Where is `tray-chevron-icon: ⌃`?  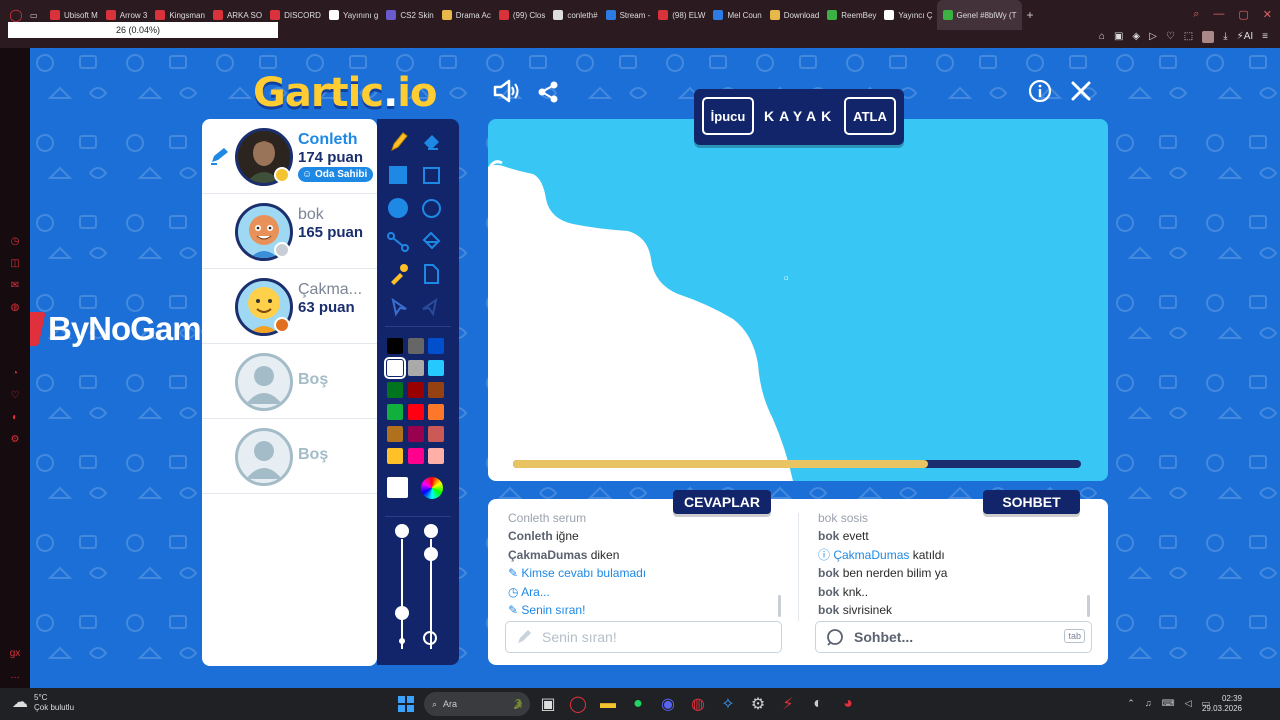 tray-chevron-icon: ⌃ is located at coordinates (1131, 703).